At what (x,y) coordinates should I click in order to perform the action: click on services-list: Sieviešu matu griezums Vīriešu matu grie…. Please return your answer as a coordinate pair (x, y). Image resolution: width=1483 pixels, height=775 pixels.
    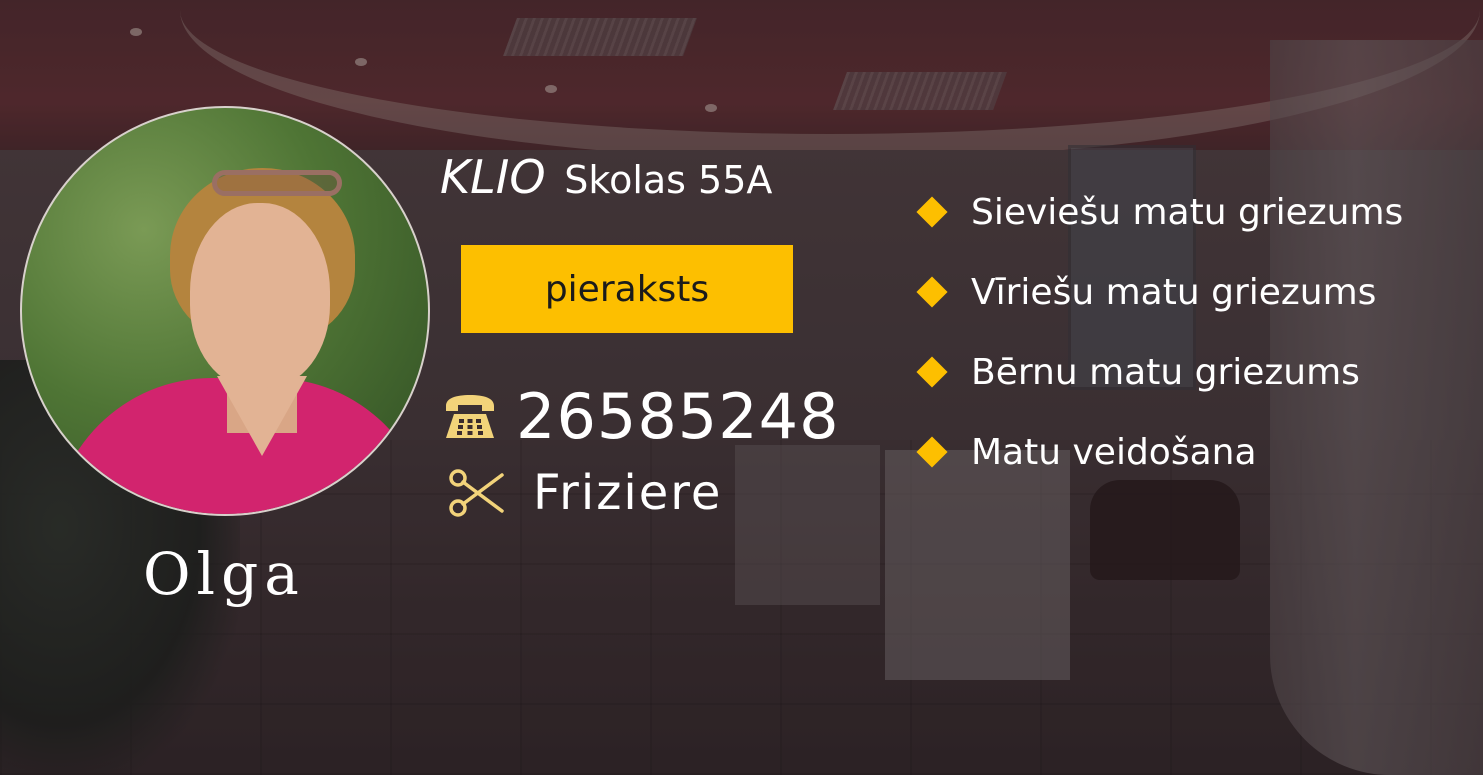
    Looking at the image, I should click on (1159, 332).